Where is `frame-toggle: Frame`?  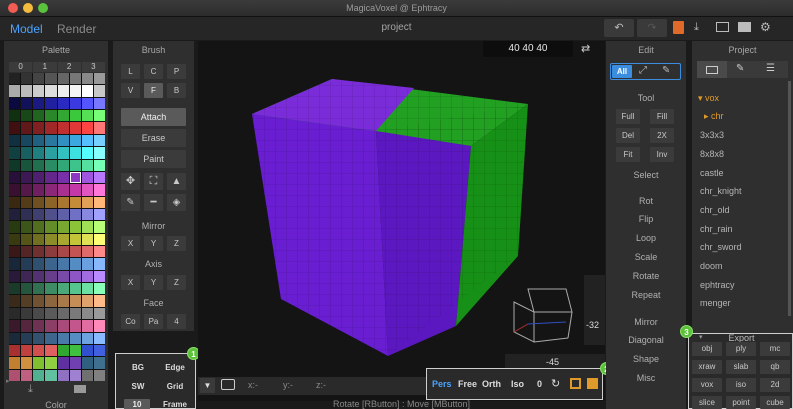 frame-toggle: Frame is located at coordinates (175, 404).